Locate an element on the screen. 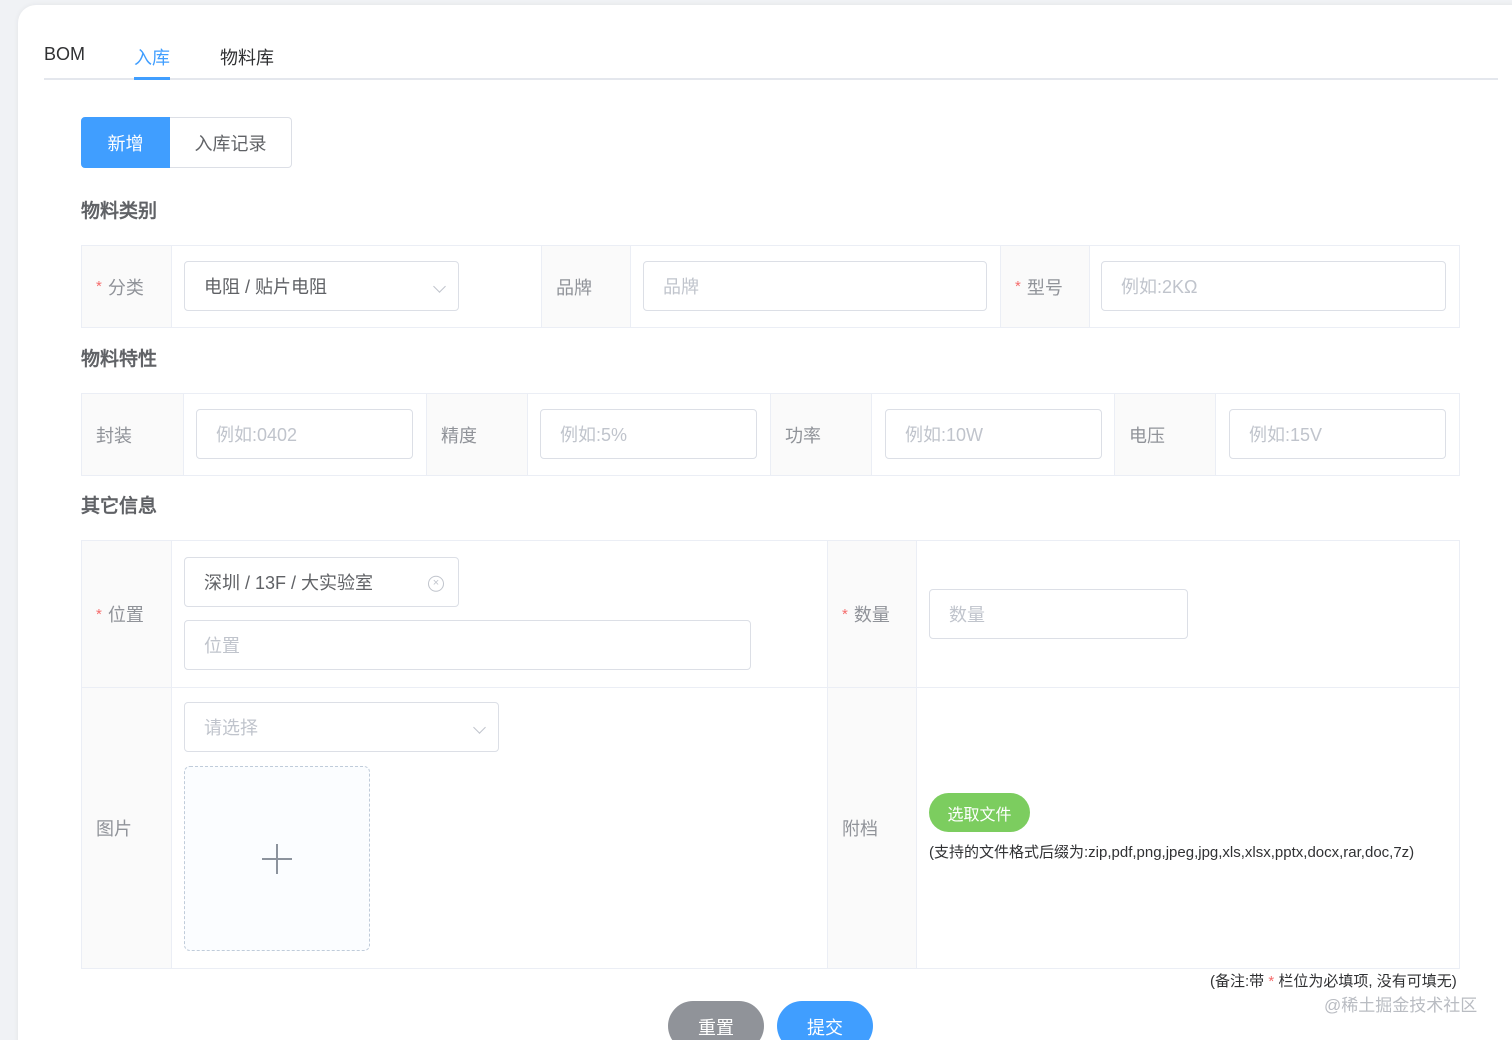 The width and height of the screenshot is (1512, 1040). voltage-input: 例如:15V is located at coordinates (1337, 434).